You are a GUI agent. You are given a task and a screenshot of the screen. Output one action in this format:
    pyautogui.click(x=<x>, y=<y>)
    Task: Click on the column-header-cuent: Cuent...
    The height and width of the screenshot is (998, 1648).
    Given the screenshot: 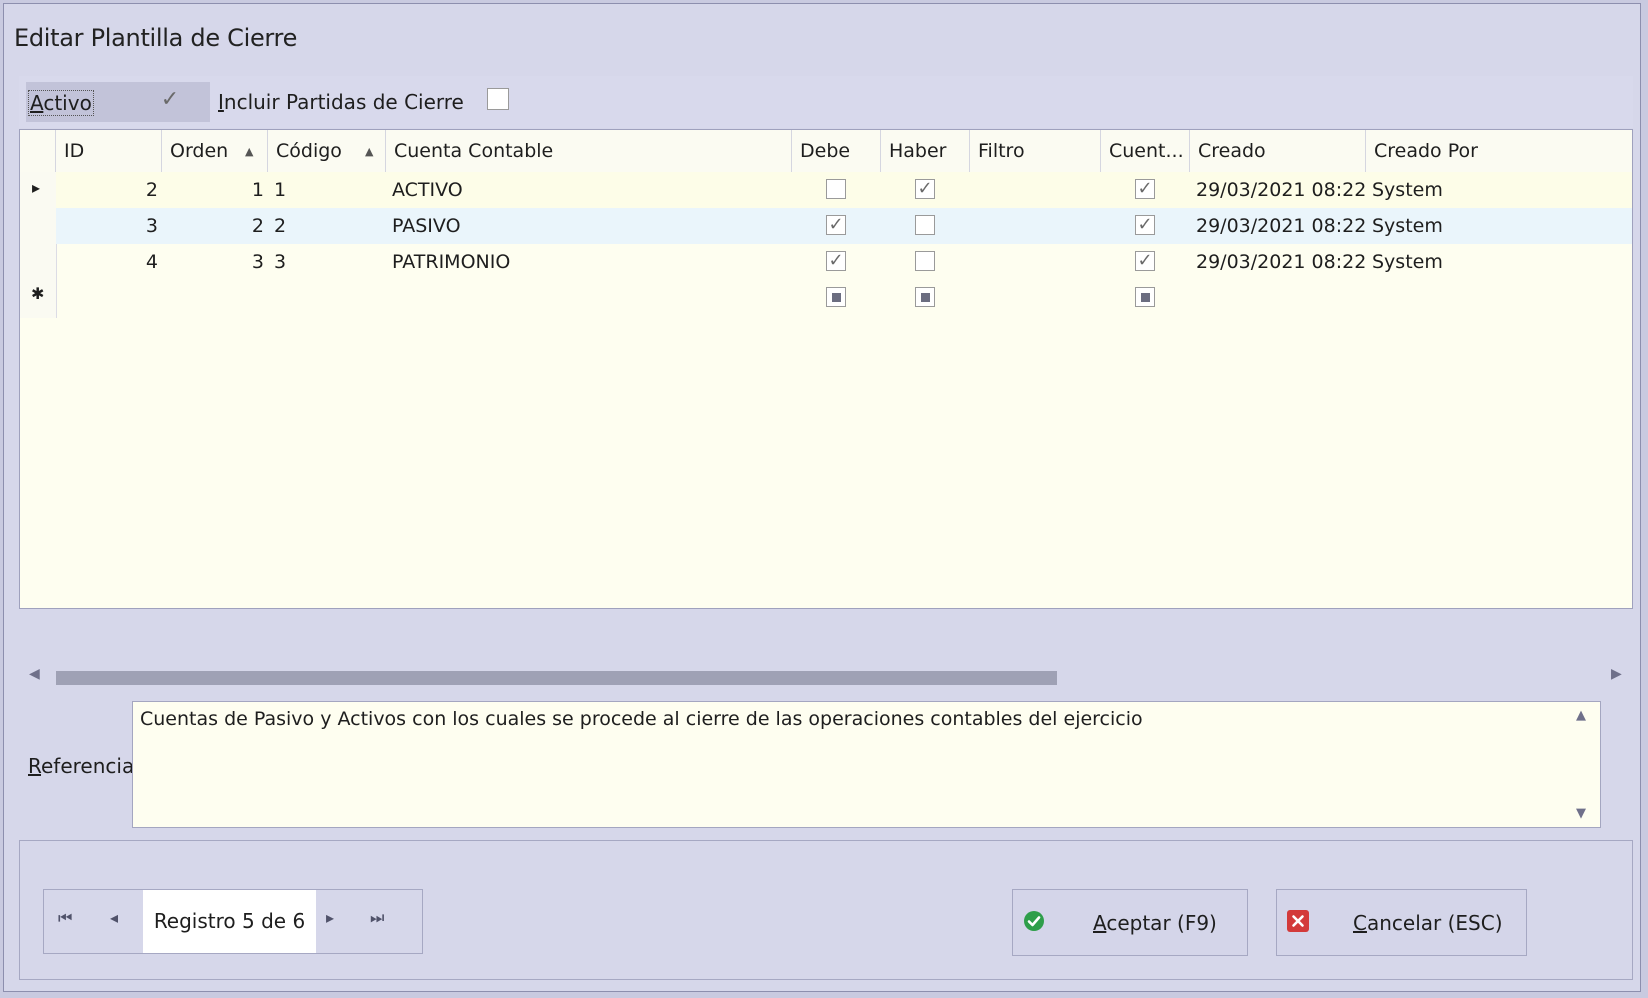 What is the action you would take?
    pyautogui.click(x=1145, y=151)
    